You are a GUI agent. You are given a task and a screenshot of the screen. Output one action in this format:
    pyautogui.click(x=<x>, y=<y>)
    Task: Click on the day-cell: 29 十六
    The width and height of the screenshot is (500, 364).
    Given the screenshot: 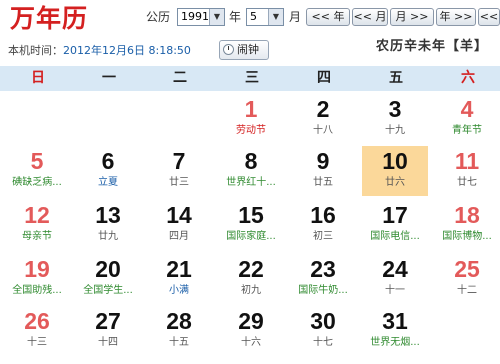 What is the action you would take?
    pyautogui.click(x=251, y=331)
    